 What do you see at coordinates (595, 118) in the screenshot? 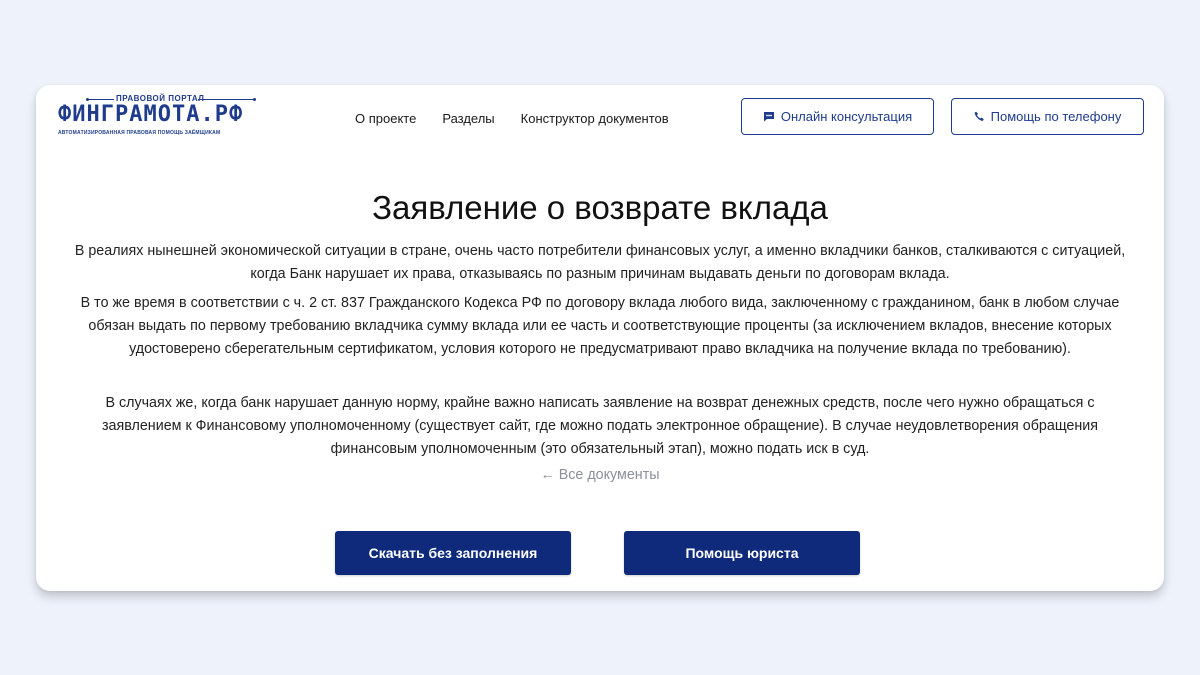
I see `nav-item-doc-builder: Конструктор документов` at bounding box center [595, 118].